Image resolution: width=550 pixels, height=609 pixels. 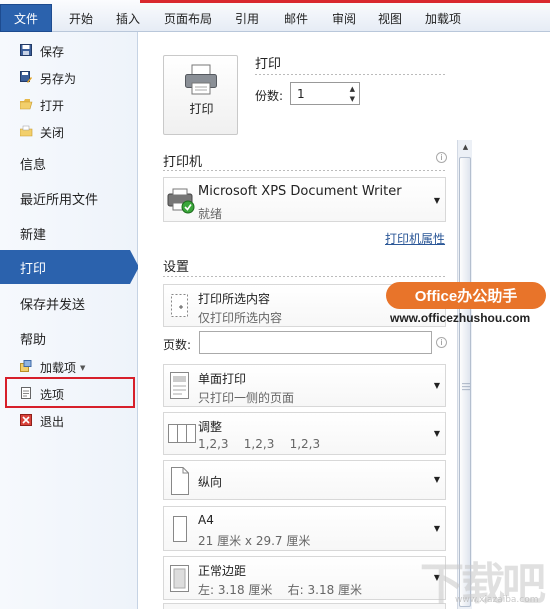 What do you see at coordinates (210, 482) in the screenshot?
I see `orientation-main: 纵向` at bounding box center [210, 482].